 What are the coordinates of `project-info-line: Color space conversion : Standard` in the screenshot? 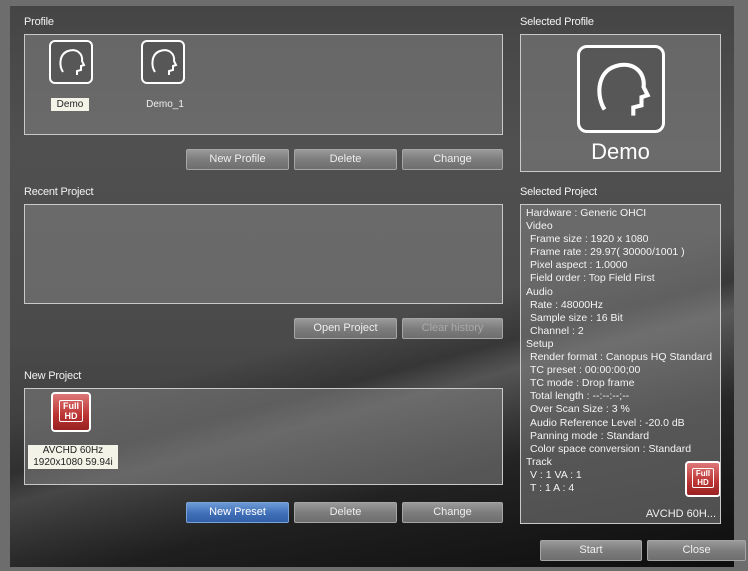 It's located at (611, 448).